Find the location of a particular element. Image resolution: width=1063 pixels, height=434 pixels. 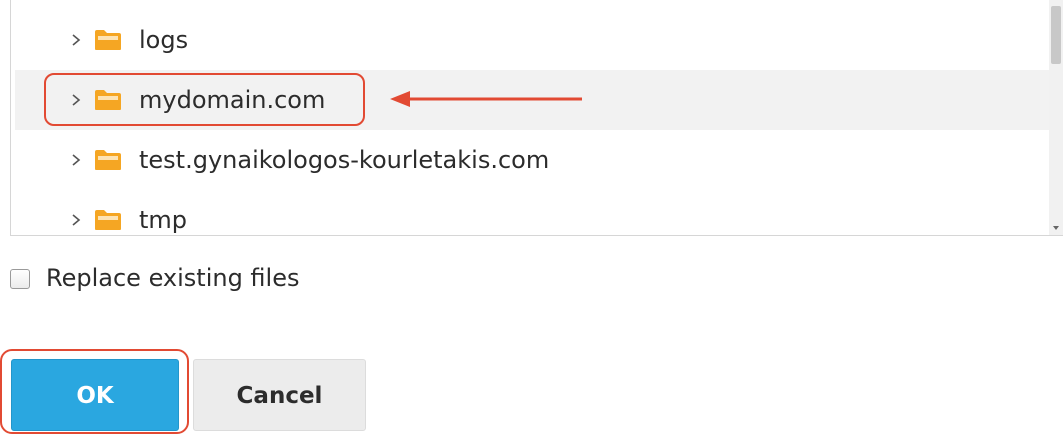

tree-item-label: mydomain.com is located at coordinates (232, 100).